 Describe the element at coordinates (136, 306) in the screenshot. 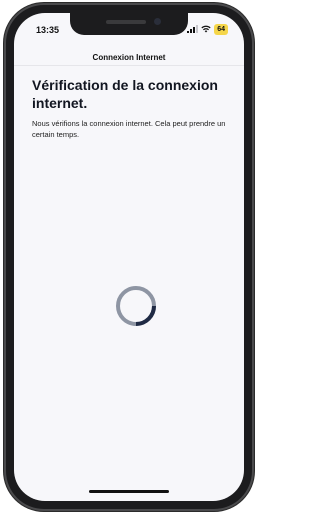

I see `loading-spinner-icon` at that location.